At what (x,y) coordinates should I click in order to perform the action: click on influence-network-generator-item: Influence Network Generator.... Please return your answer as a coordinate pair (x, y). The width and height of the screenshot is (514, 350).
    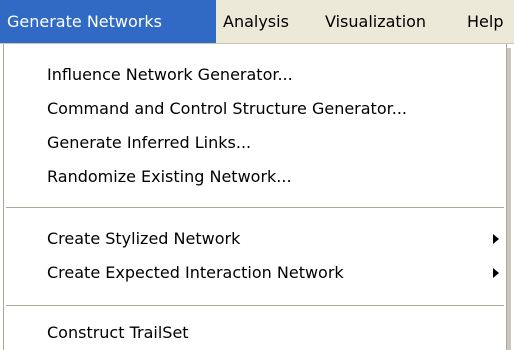
    Looking at the image, I should click on (255, 75).